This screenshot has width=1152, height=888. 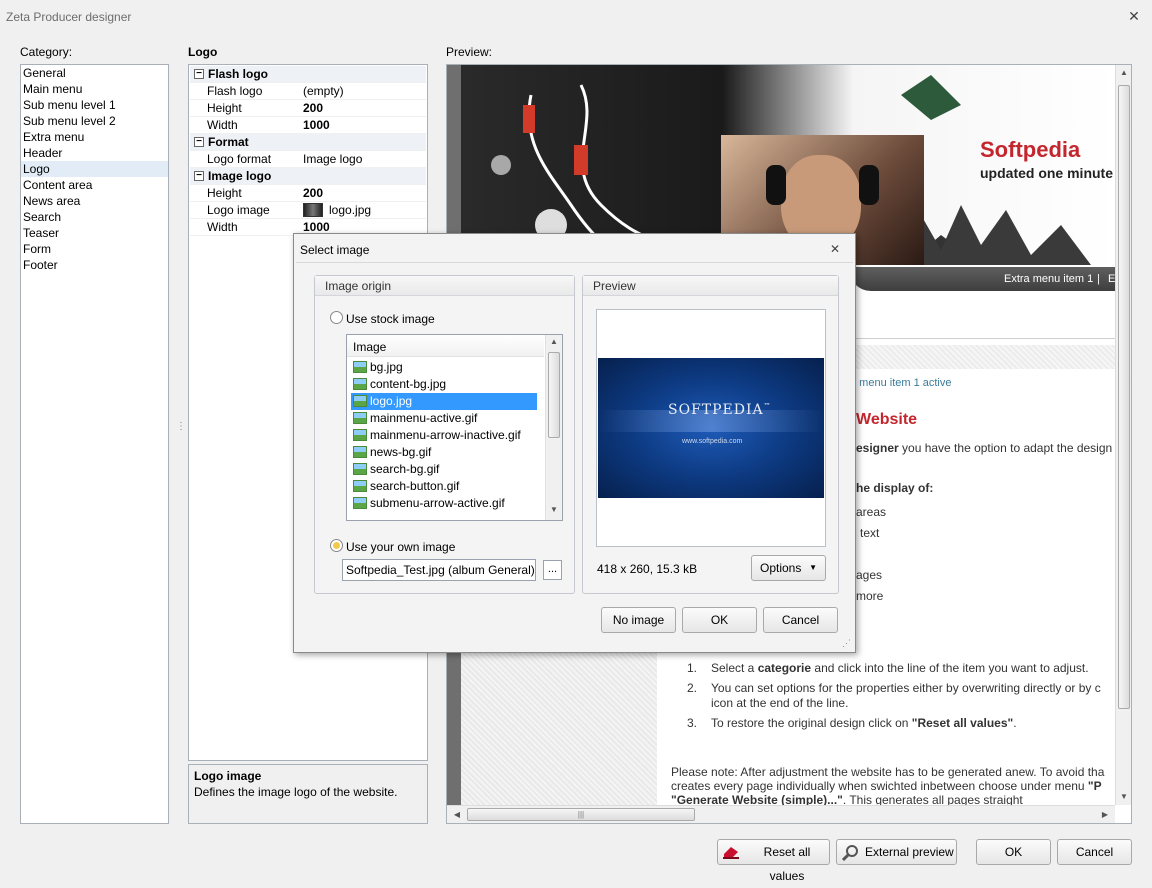 What do you see at coordinates (94, 233) in the screenshot?
I see `category-item-teaser: Teaser` at bounding box center [94, 233].